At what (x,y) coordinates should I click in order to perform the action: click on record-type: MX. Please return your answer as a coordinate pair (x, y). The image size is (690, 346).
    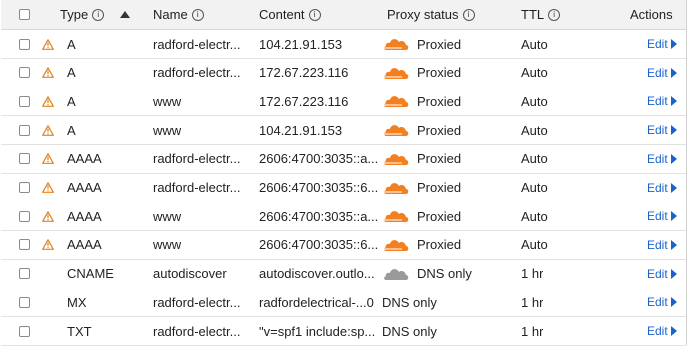
    Looking at the image, I should click on (77, 302).